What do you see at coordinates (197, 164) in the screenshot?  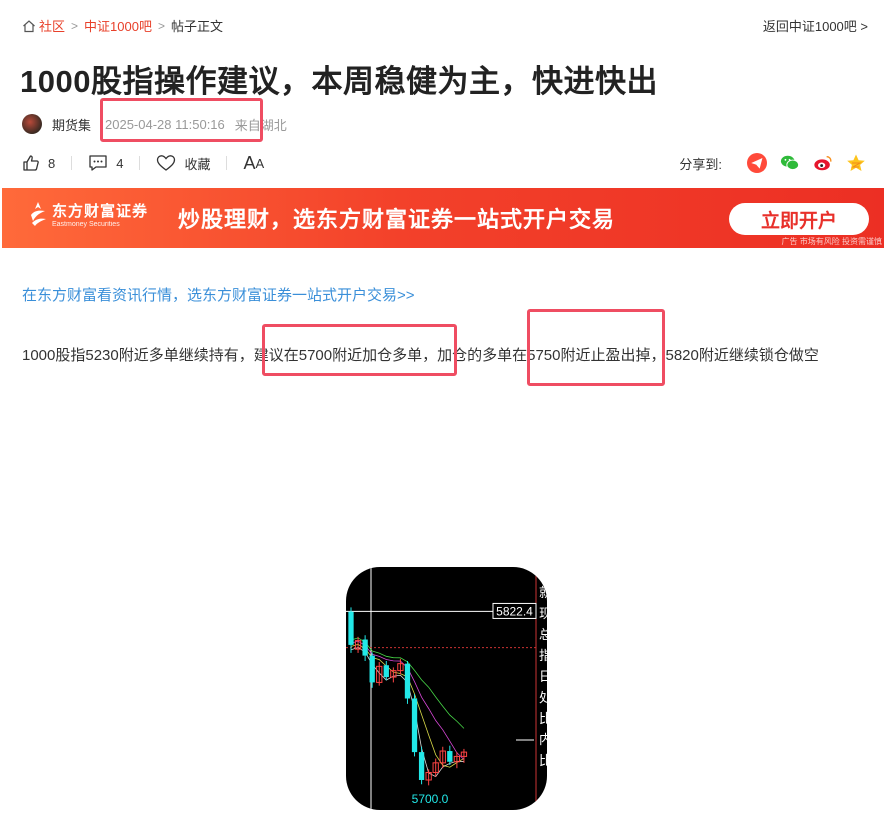 I see `favorite-label: 收藏` at bounding box center [197, 164].